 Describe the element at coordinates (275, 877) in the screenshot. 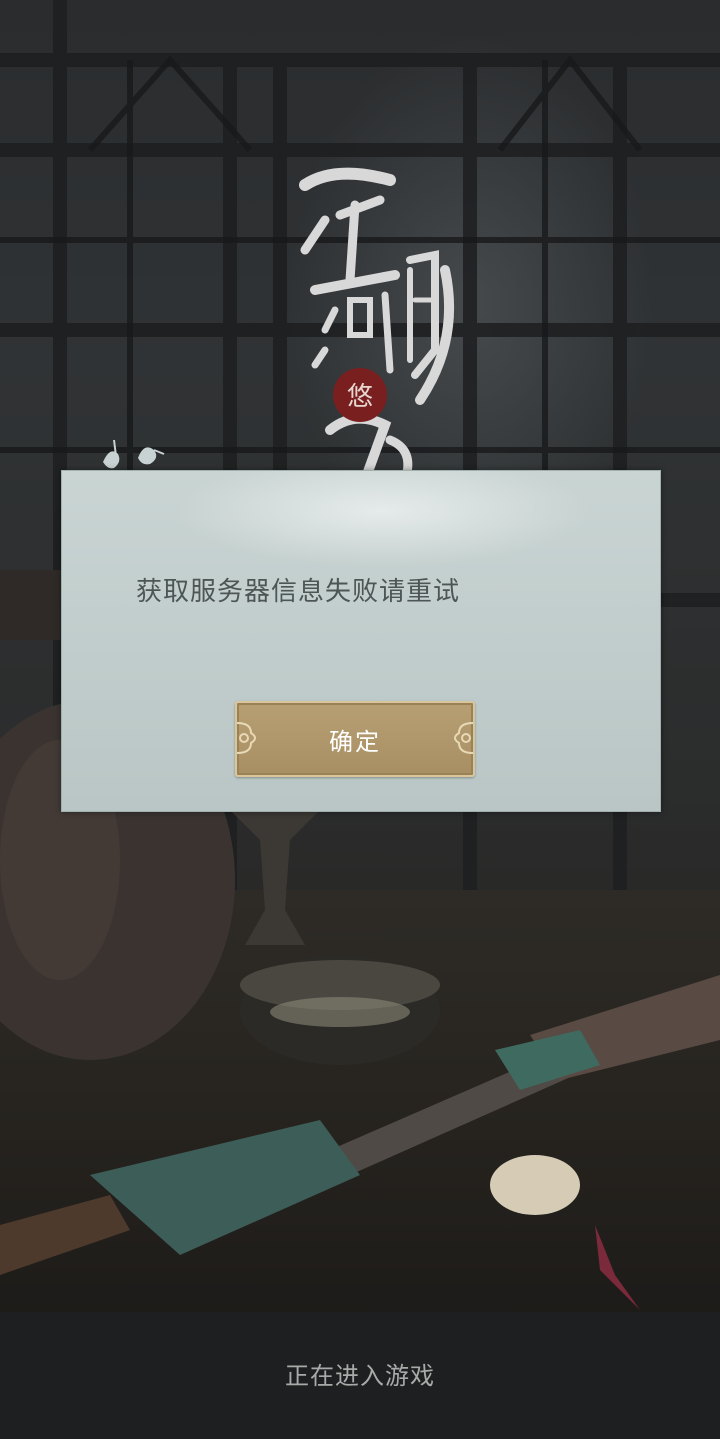

I see `bronze-goblet` at that location.